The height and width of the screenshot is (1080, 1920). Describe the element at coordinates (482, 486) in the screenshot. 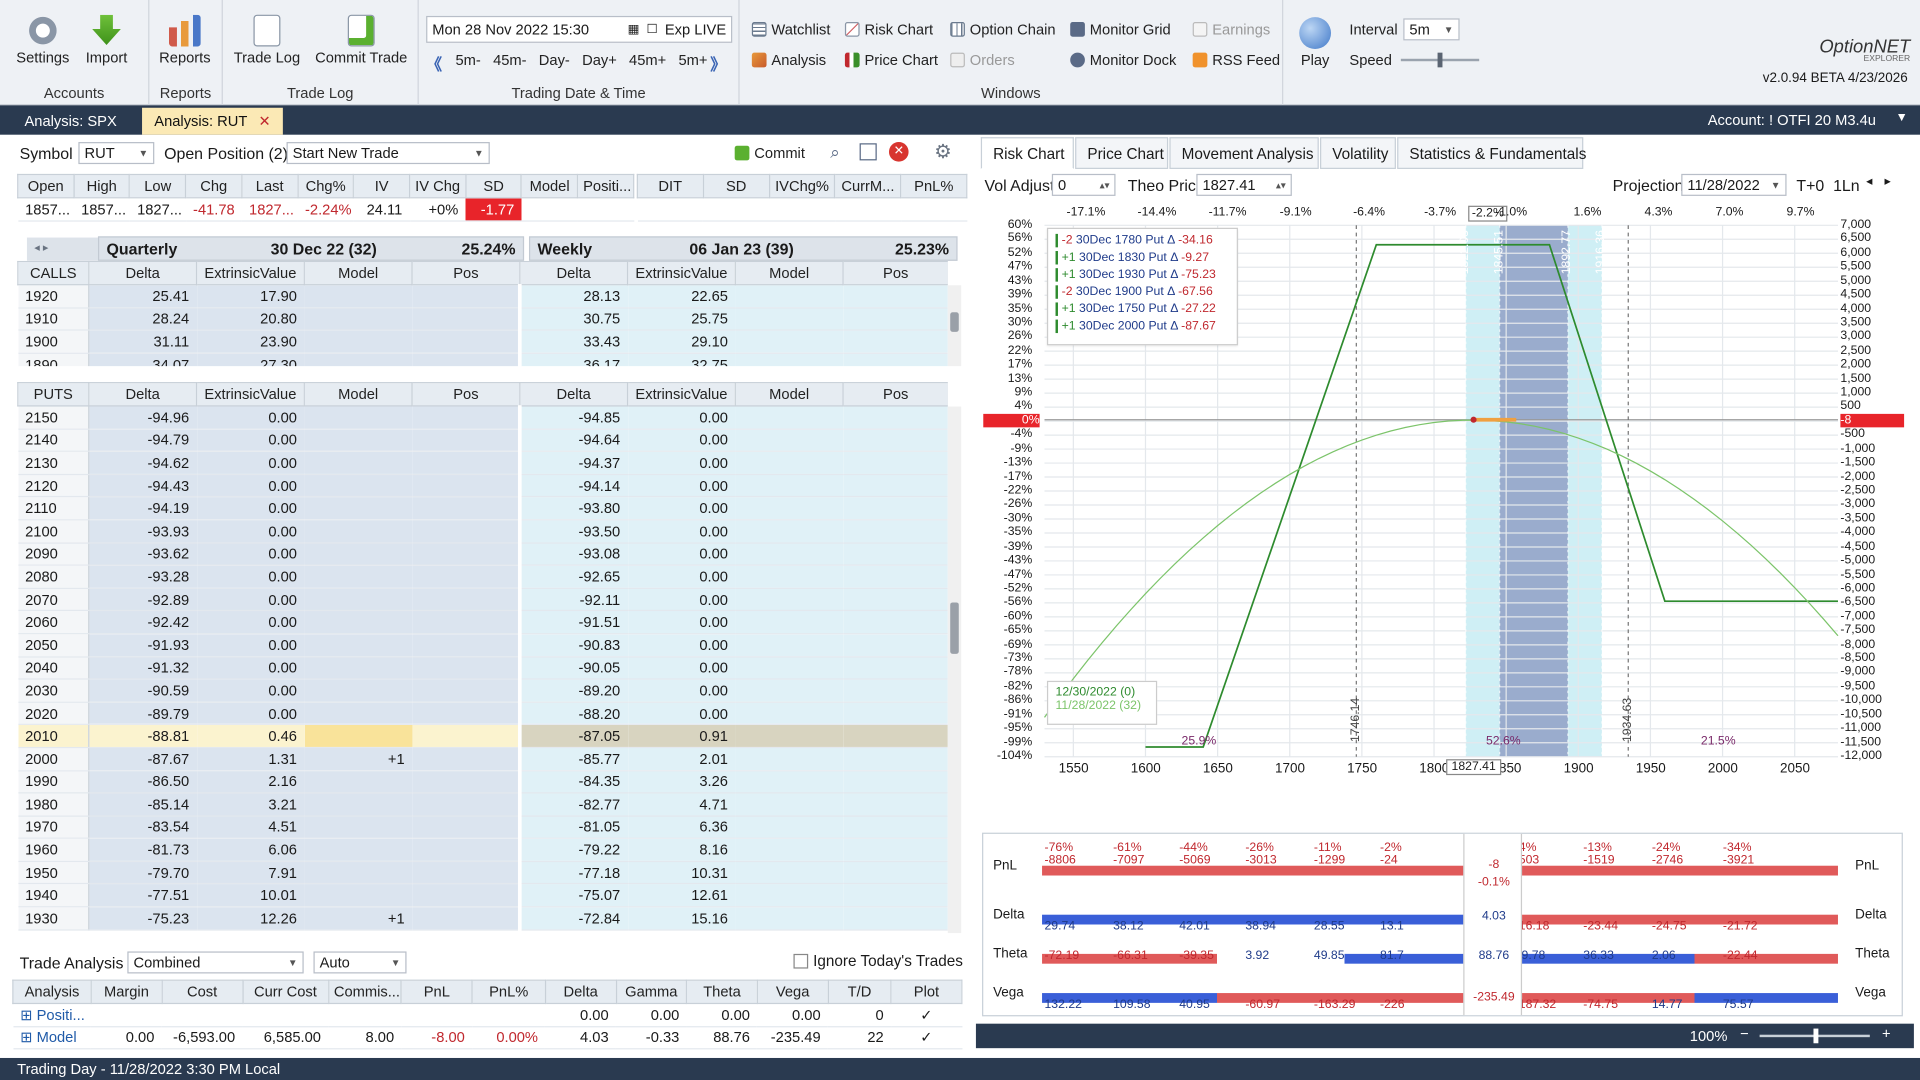

I see `table-row: 2120 -94.43 0.00 -94.14 0.00` at that location.